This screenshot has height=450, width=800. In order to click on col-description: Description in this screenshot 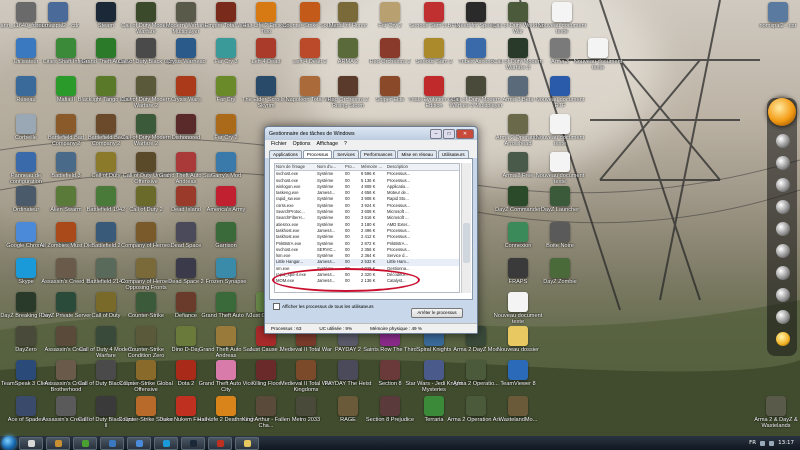, I will do `click(404, 167)`.